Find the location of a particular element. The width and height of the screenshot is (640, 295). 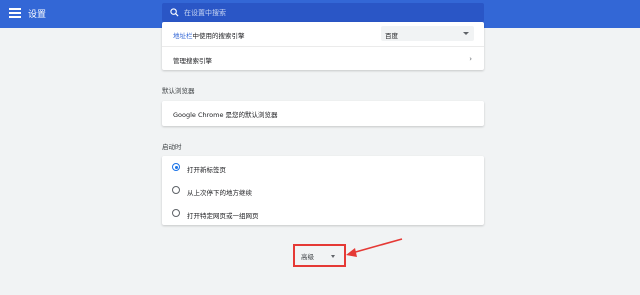

search-engine-row: 地址栏中使用的搜索引擎 百度 is located at coordinates (323, 34).